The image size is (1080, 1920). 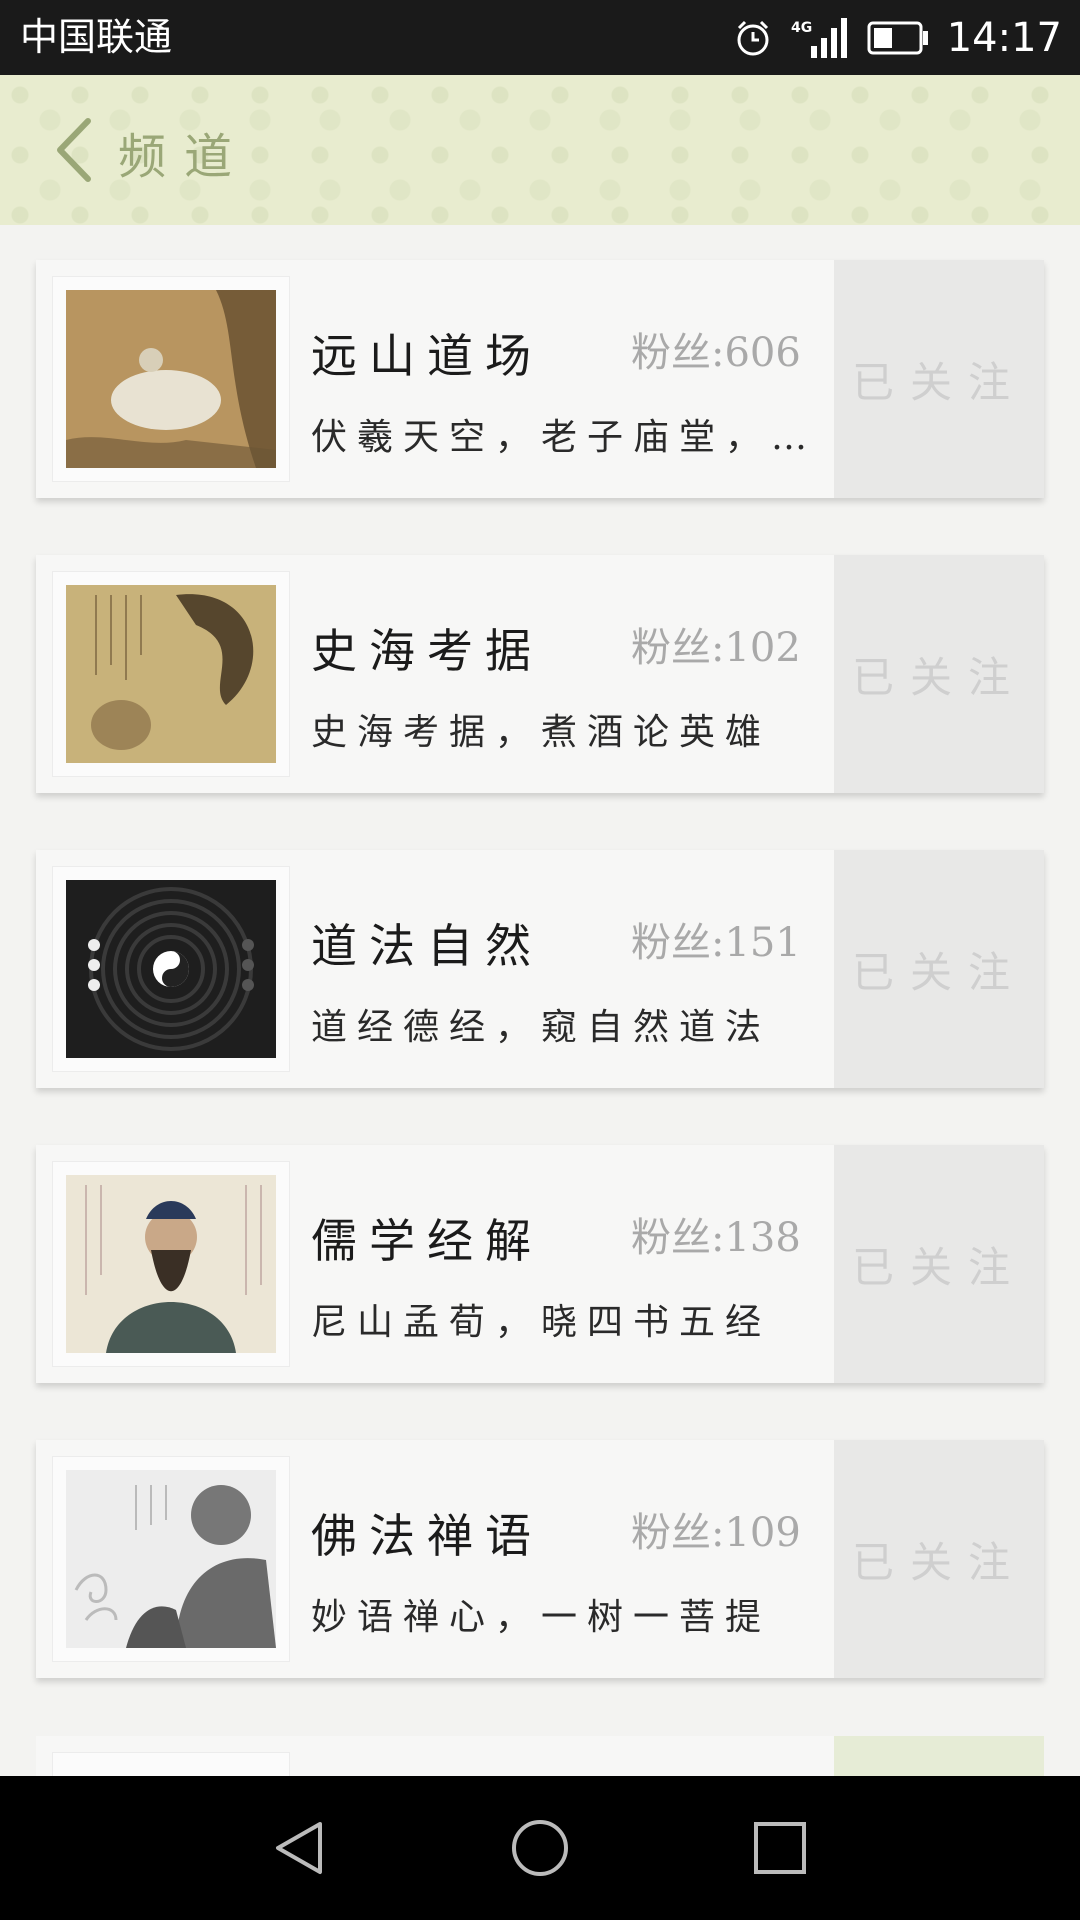 I want to click on channel-card: 佛法禅语 粉丝:109 妙语禅心，一树一菩提 已关注, so click(x=540, y=1559).